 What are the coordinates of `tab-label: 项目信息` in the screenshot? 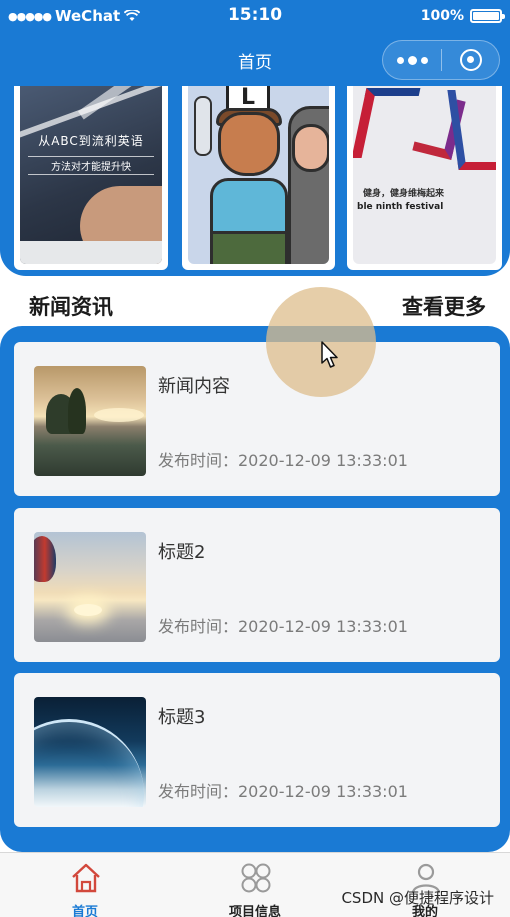 It's located at (254, 911).